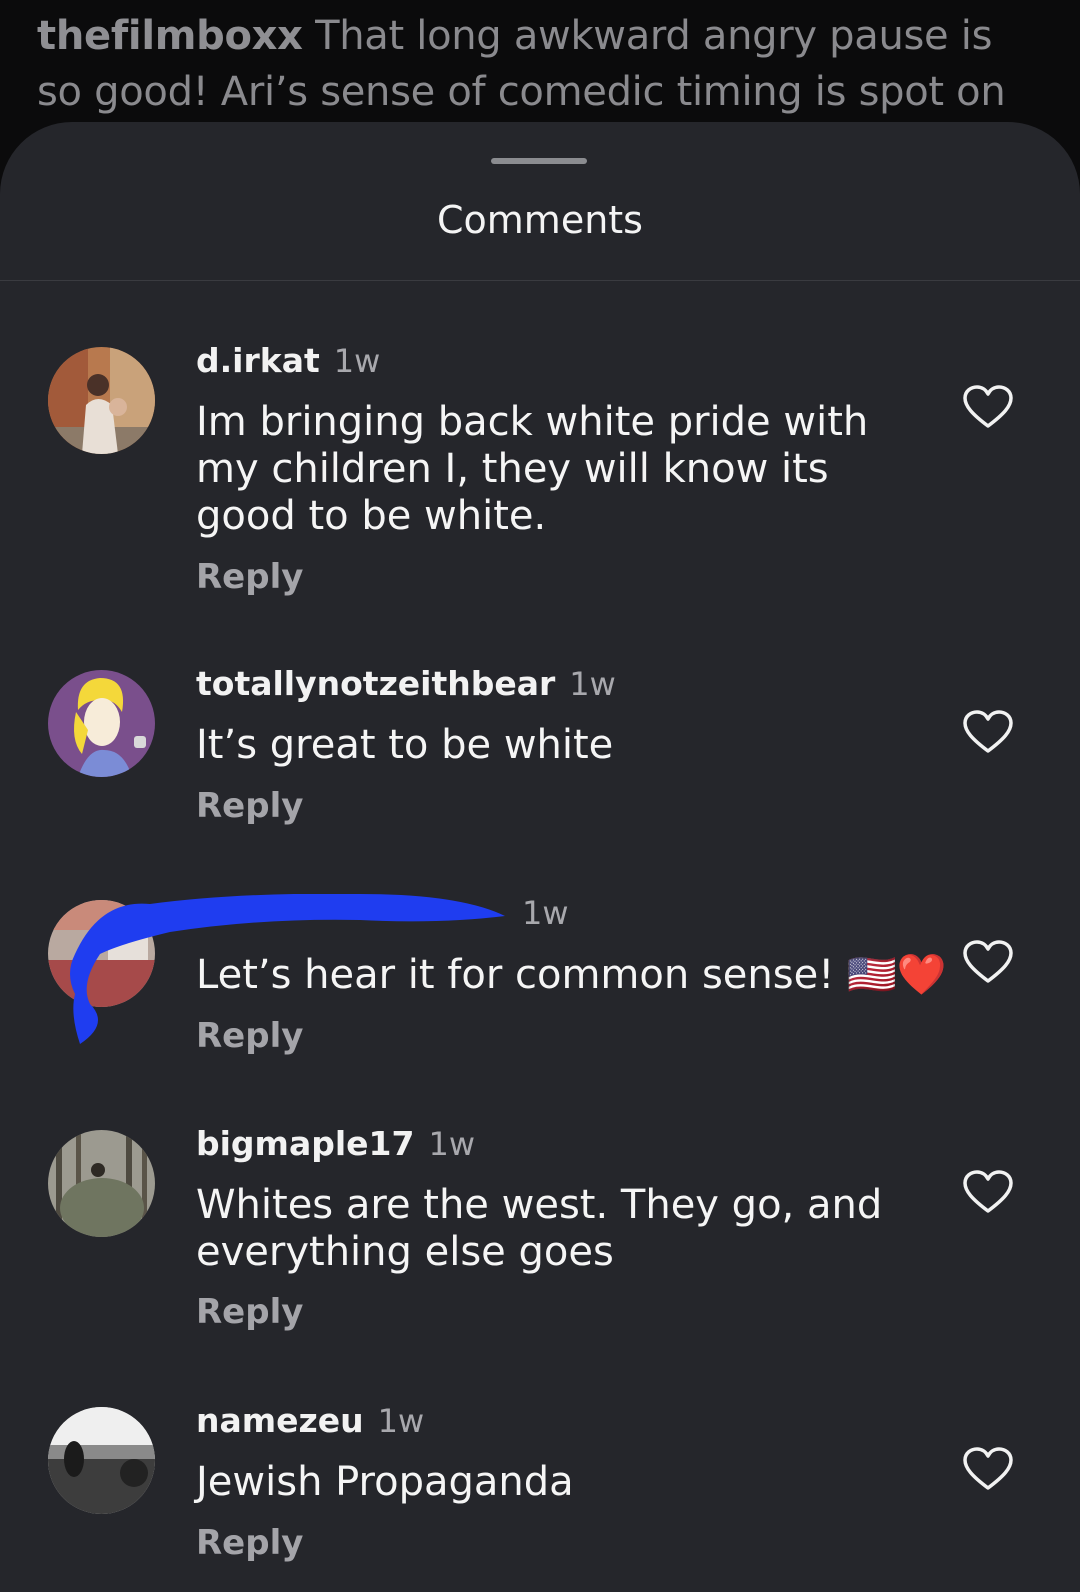  I want to click on comment-header: totallynotzeithbear 1w, so click(406, 683).